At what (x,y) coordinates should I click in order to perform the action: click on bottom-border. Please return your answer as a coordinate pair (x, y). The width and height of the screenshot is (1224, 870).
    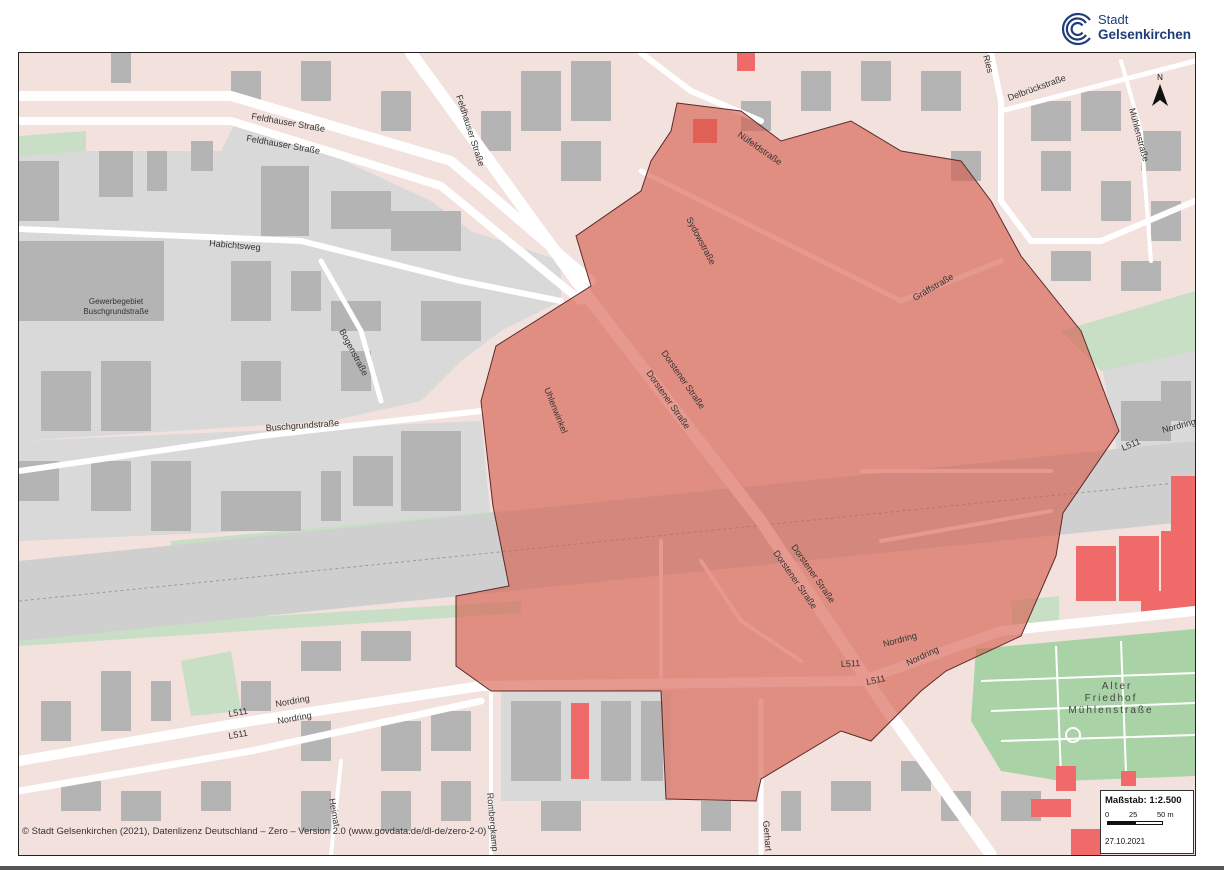
    Looking at the image, I should click on (612, 868).